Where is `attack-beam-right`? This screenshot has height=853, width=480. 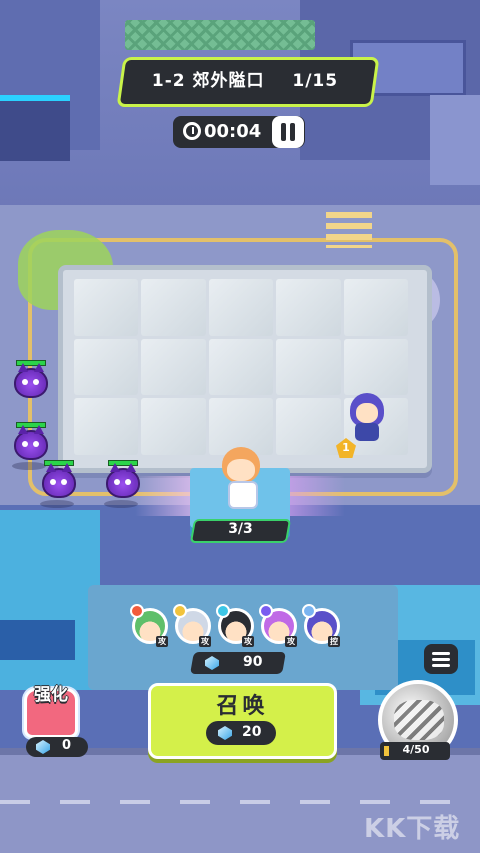
attack-beam-right is located at coordinates (315, 496).